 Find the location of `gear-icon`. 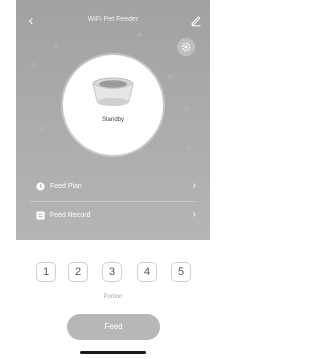

gear-icon is located at coordinates (186, 47).